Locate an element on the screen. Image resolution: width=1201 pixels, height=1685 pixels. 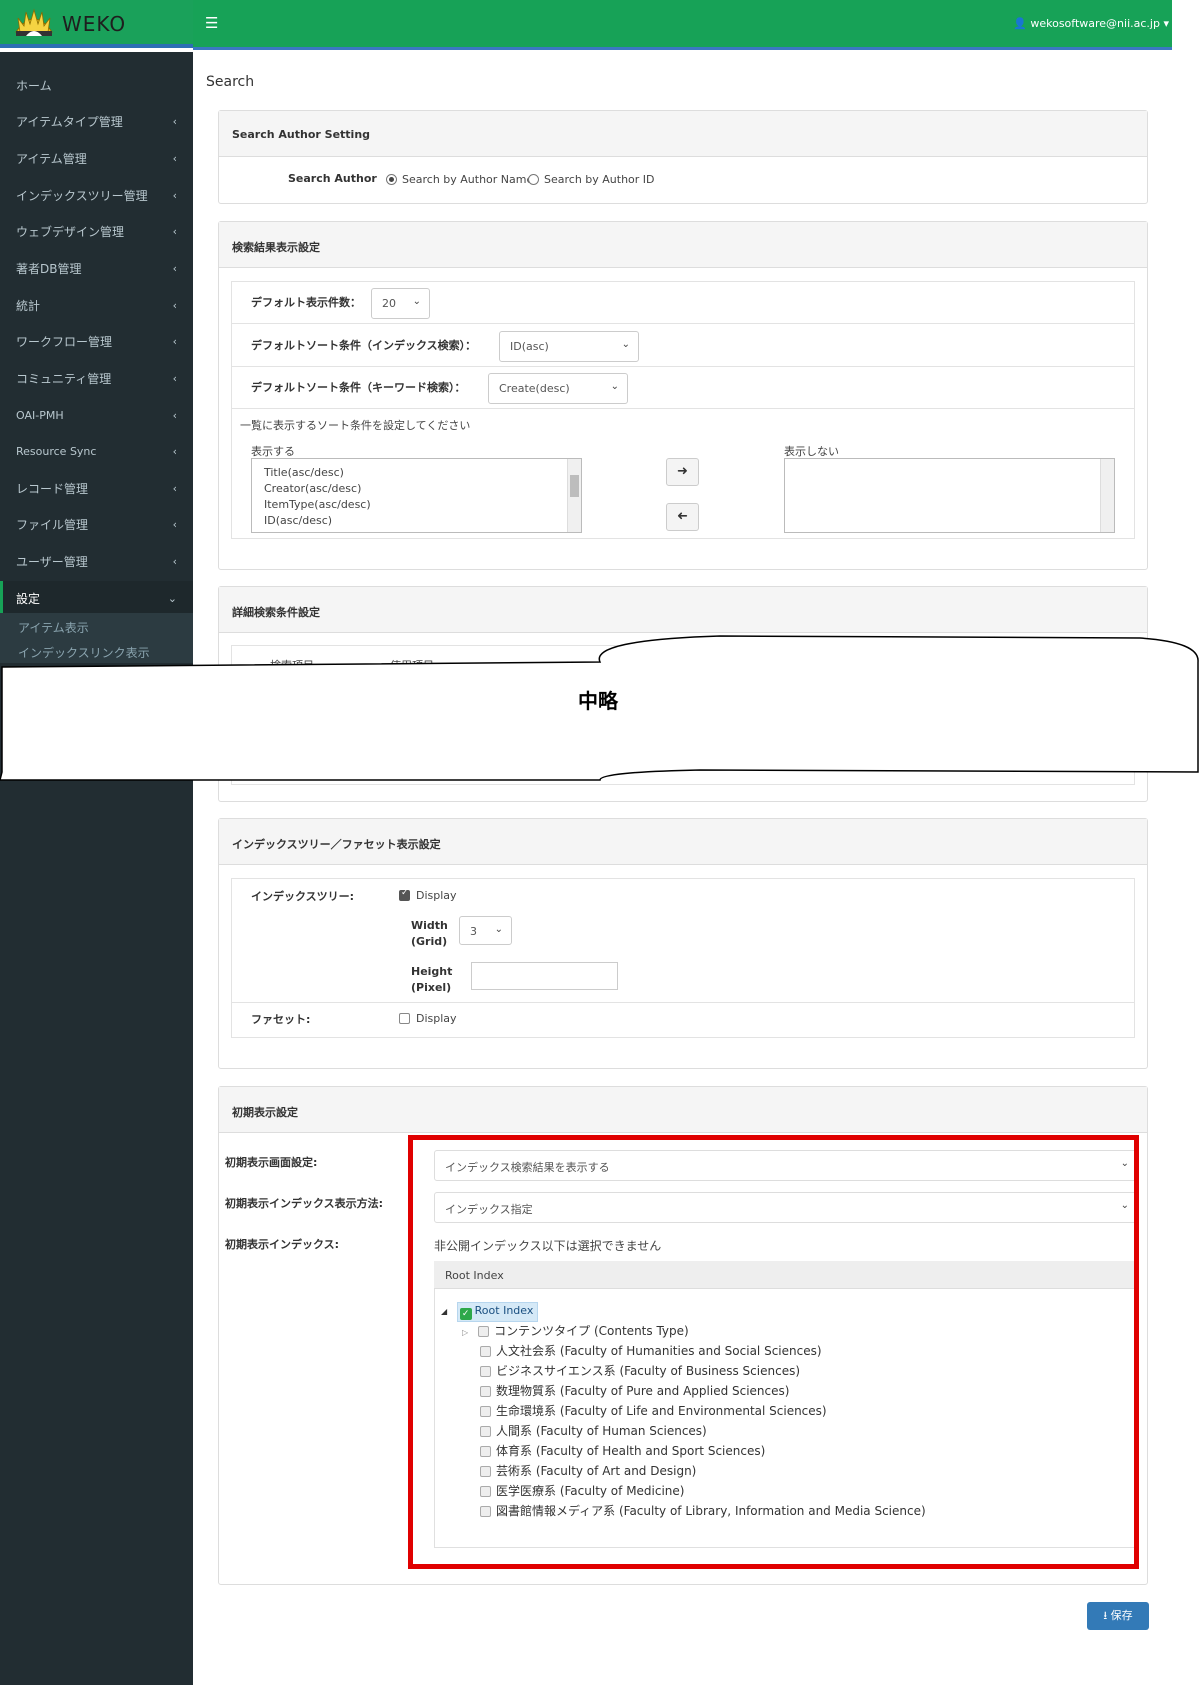
sidebar-item-files: ファイル管理 ‹ is located at coordinates (96, 525).